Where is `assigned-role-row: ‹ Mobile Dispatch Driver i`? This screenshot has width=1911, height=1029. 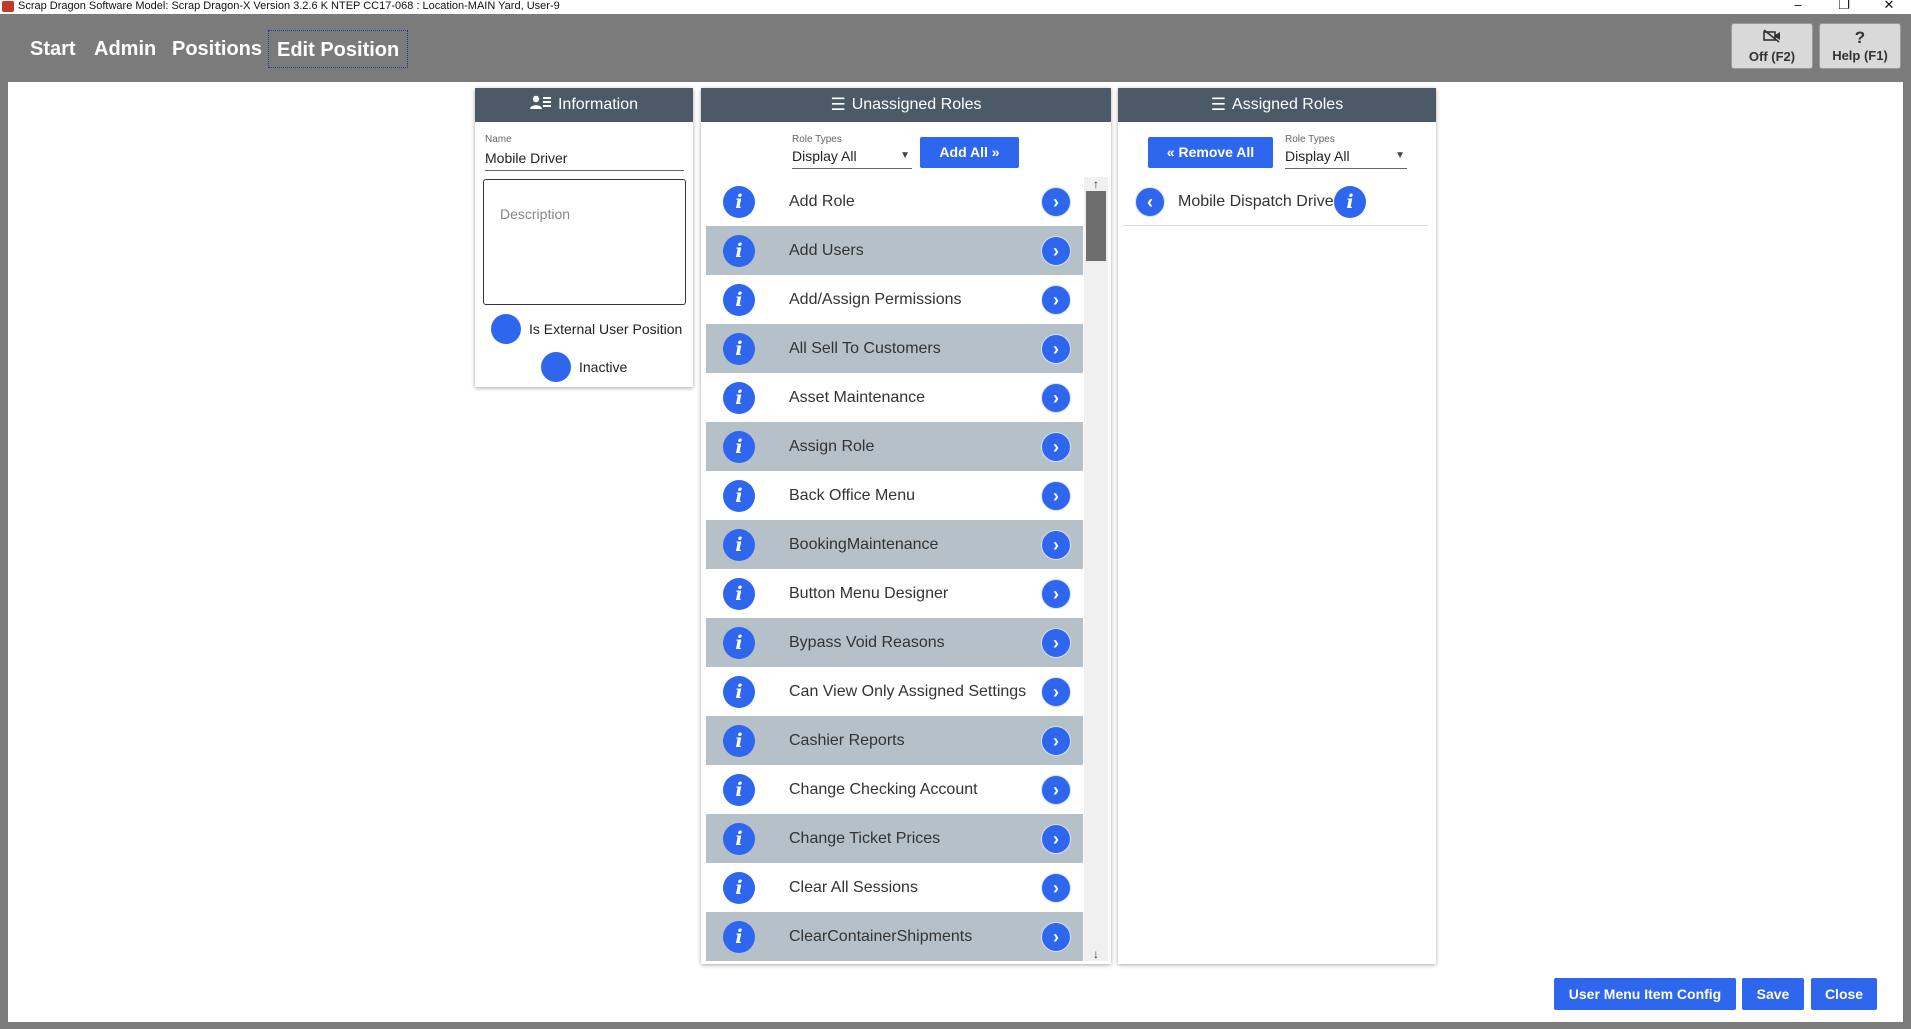 assigned-role-row: ‹ Mobile Dispatch Driver i is located at coordinates (1275, 201).